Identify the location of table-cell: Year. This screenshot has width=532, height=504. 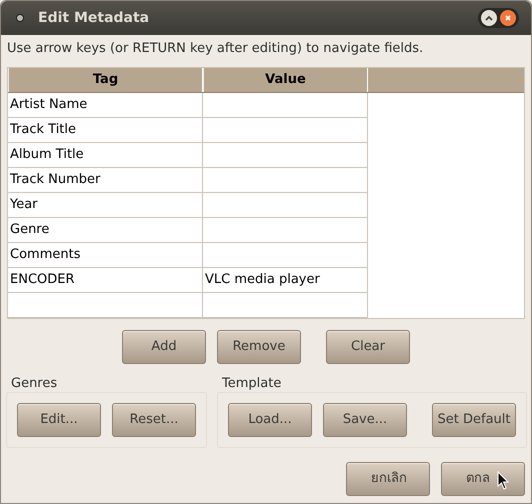
(105, 205).